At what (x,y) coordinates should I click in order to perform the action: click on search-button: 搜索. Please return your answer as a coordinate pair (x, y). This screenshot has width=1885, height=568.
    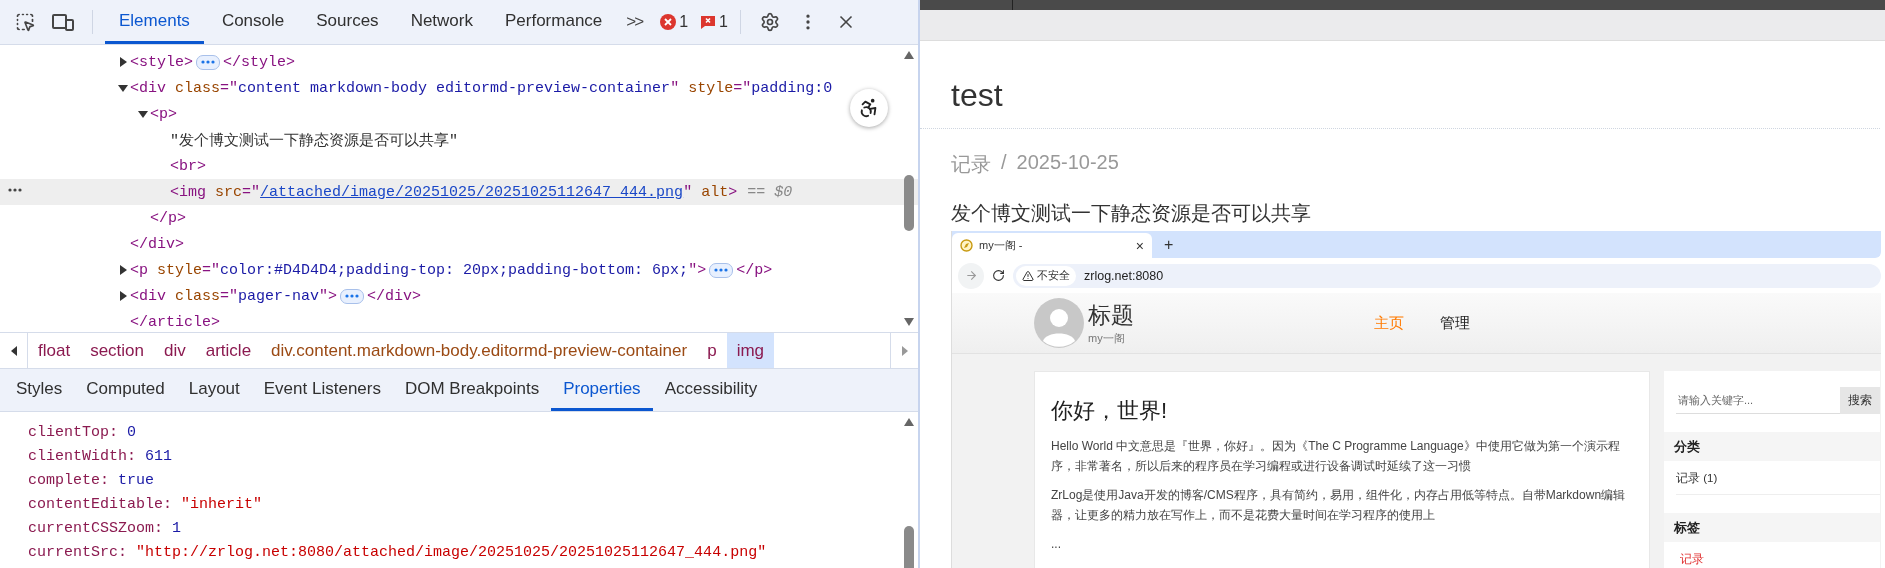
    Looking at the image, I should click on (1860, 400).